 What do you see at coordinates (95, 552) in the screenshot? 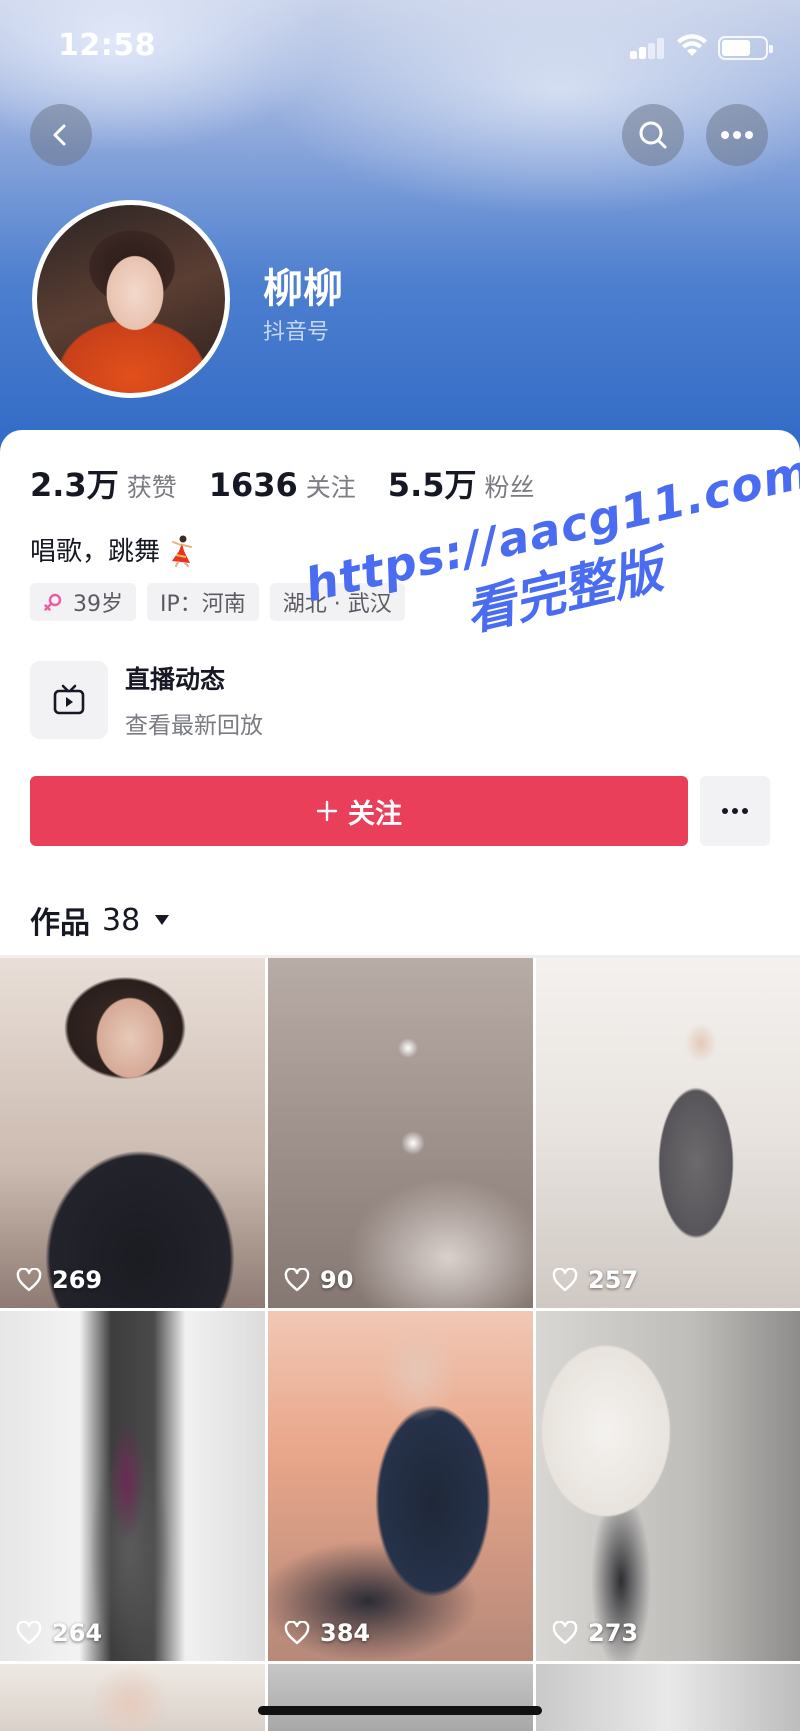
I see `bio-text: 唱歌，跳舞` at bounding box center [95, 552].